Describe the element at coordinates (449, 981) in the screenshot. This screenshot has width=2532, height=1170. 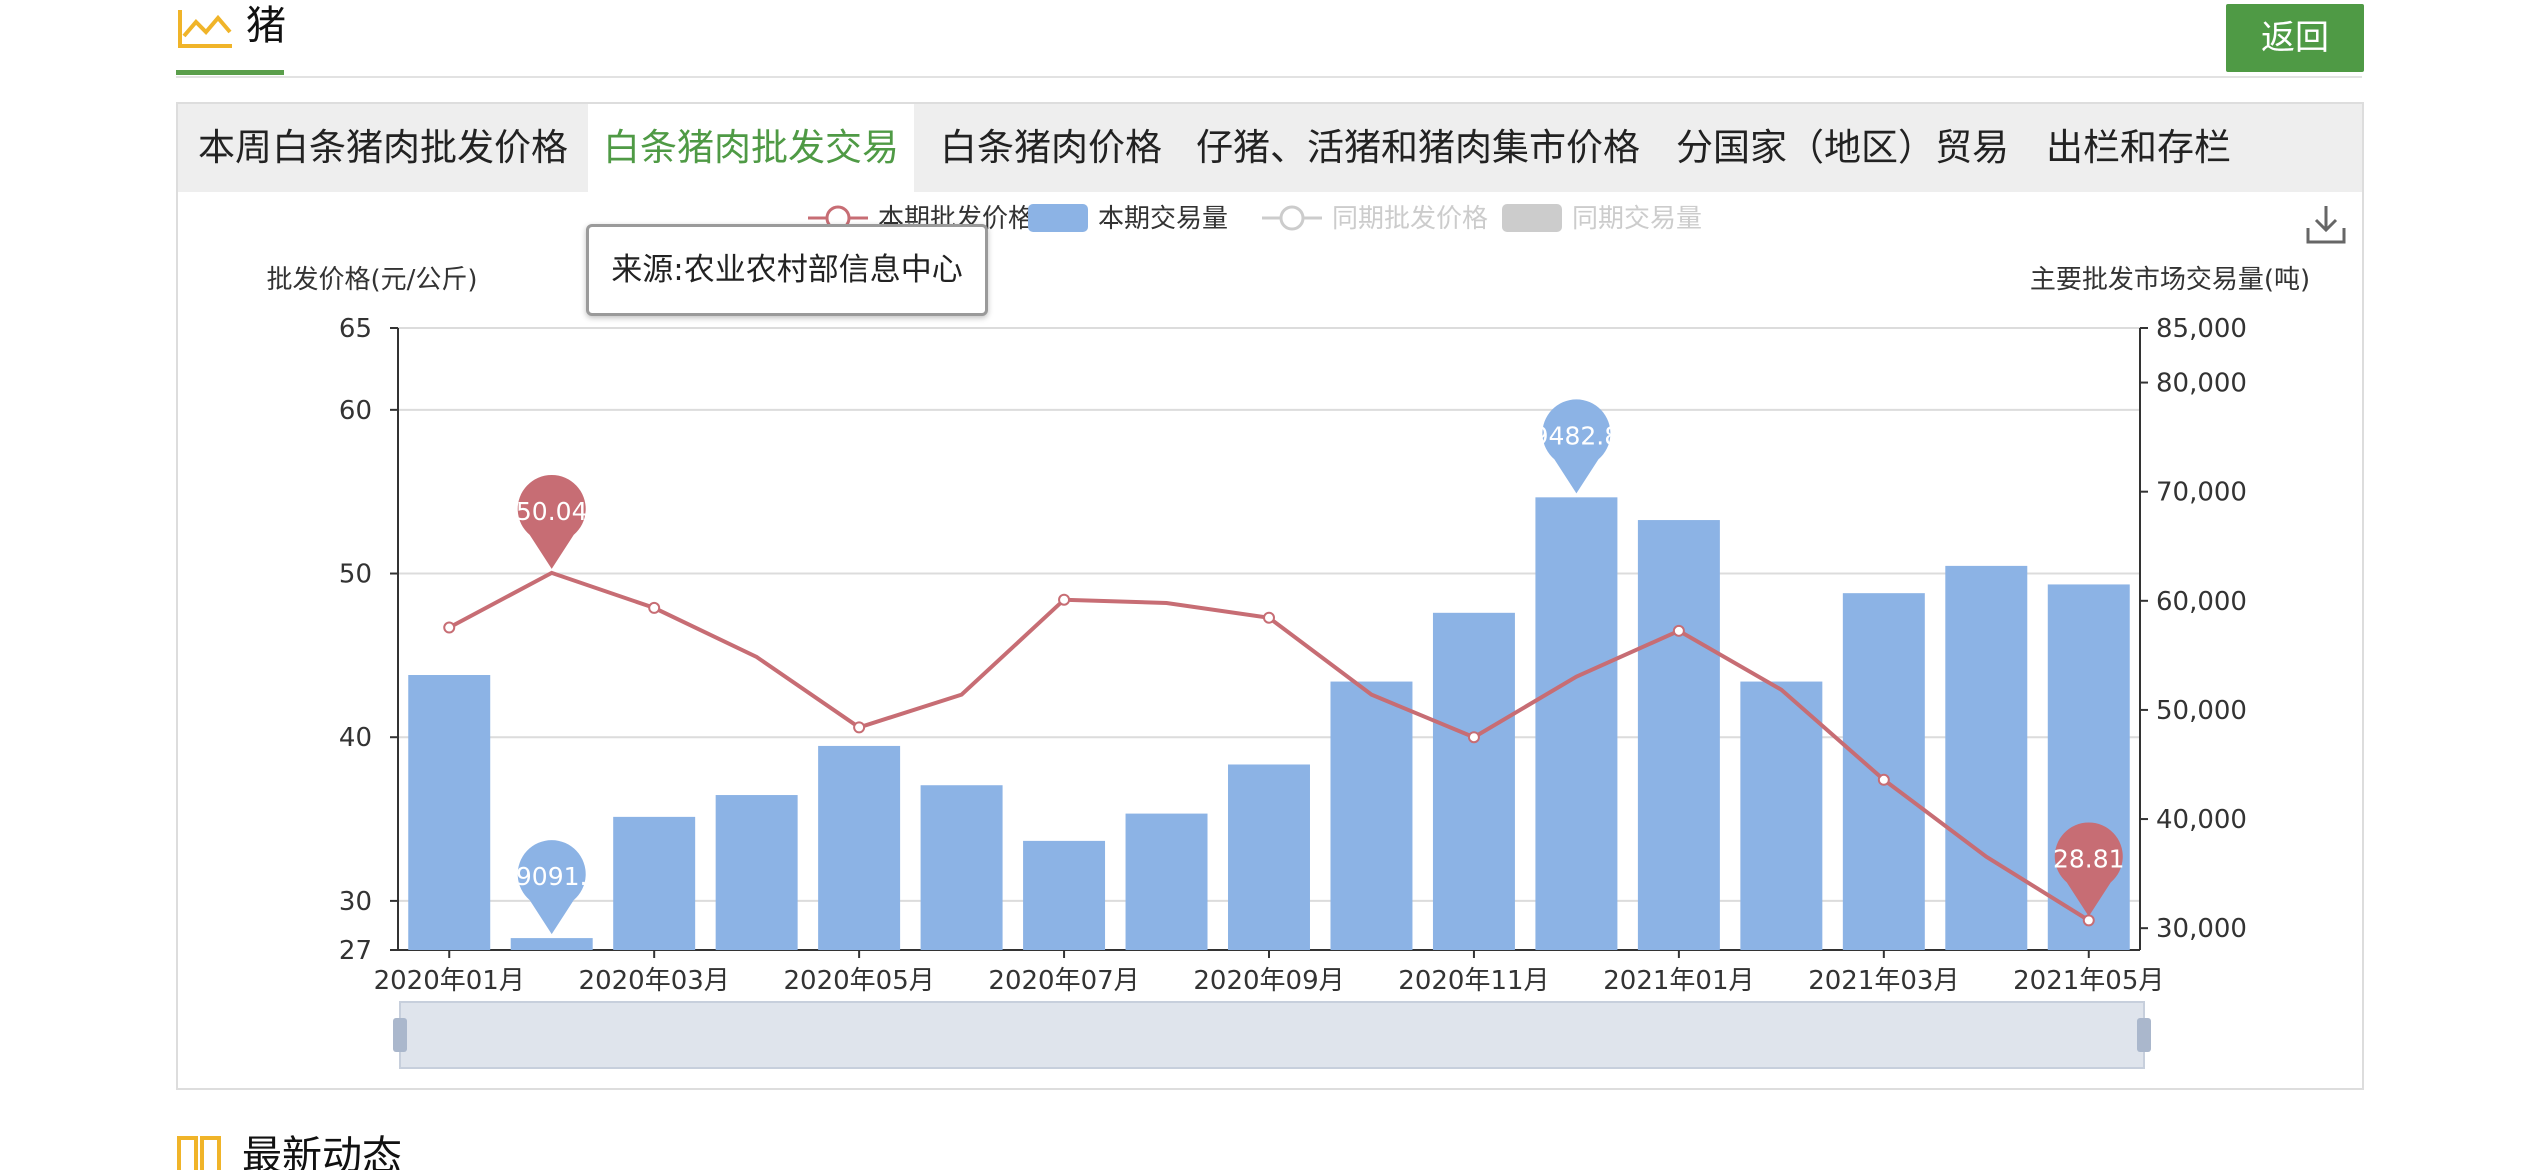
I see `x-tick-label: 2020年01月` at that location.